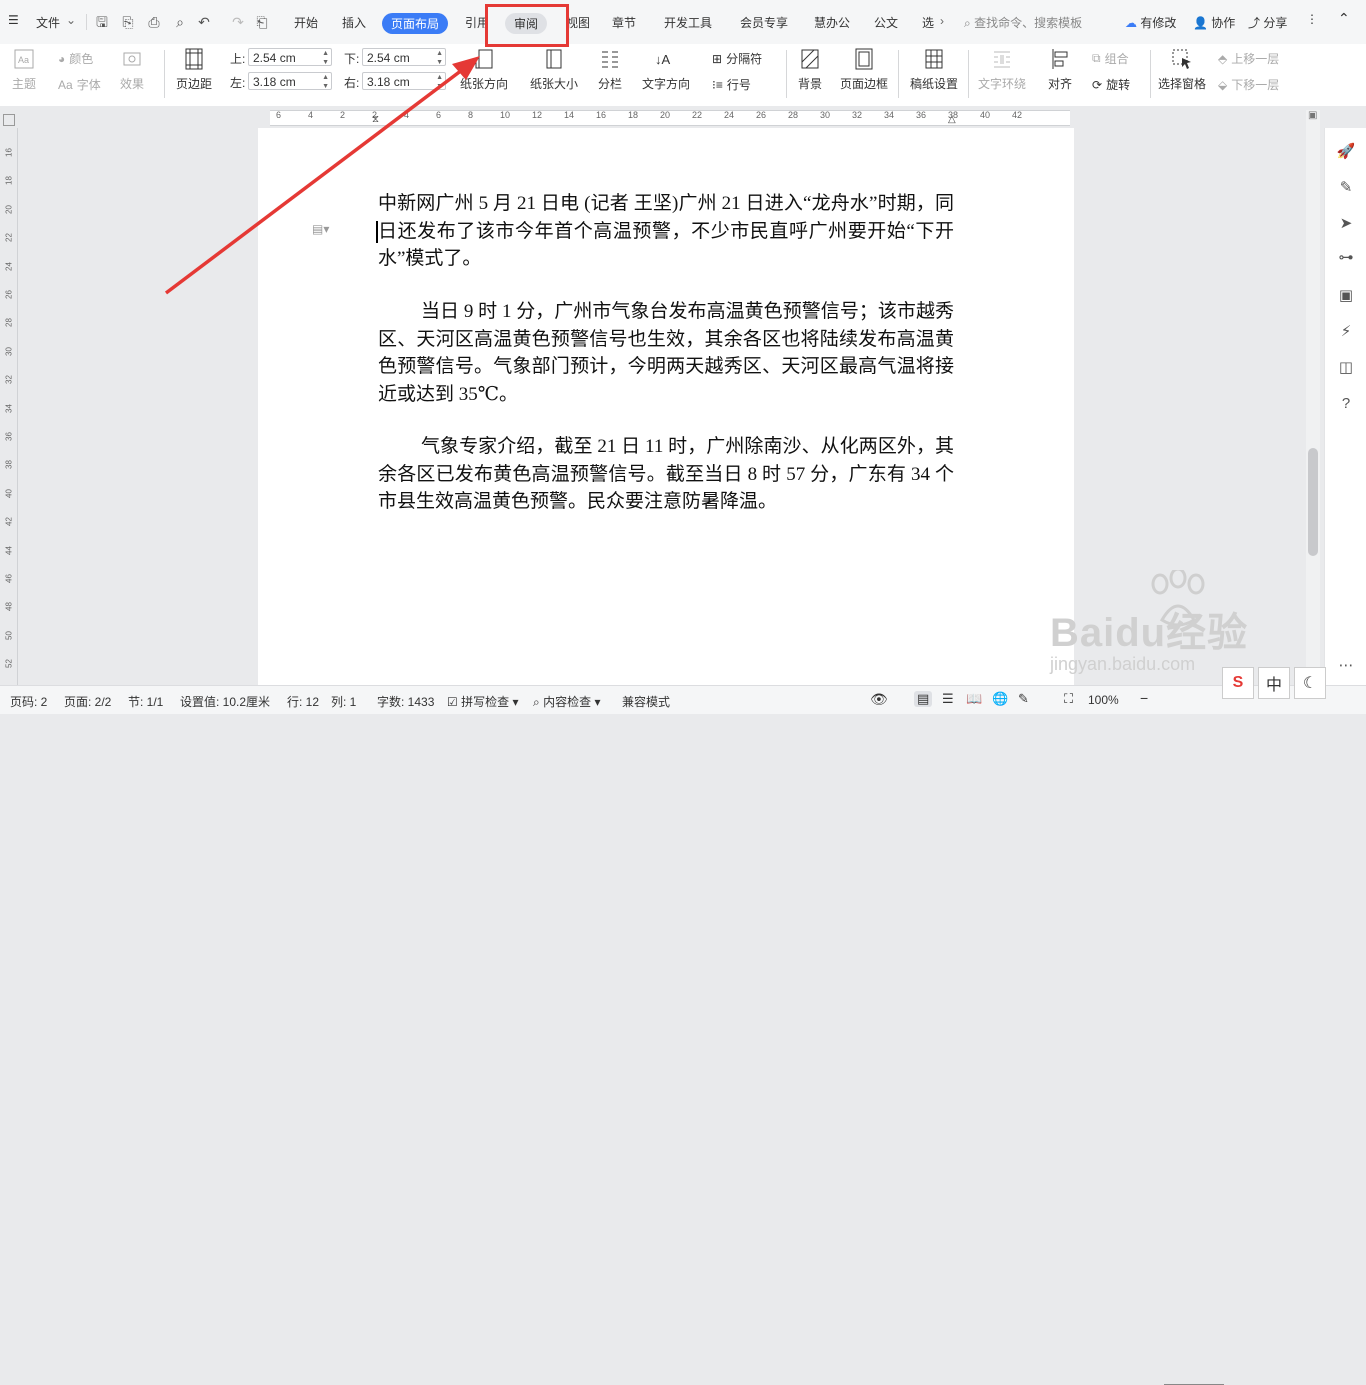 This screenshot has height=1385, width=1366. Describe the element at coordinates (942, 21) in the screenshot. I see `tabs-more-icon: ›` at that location.